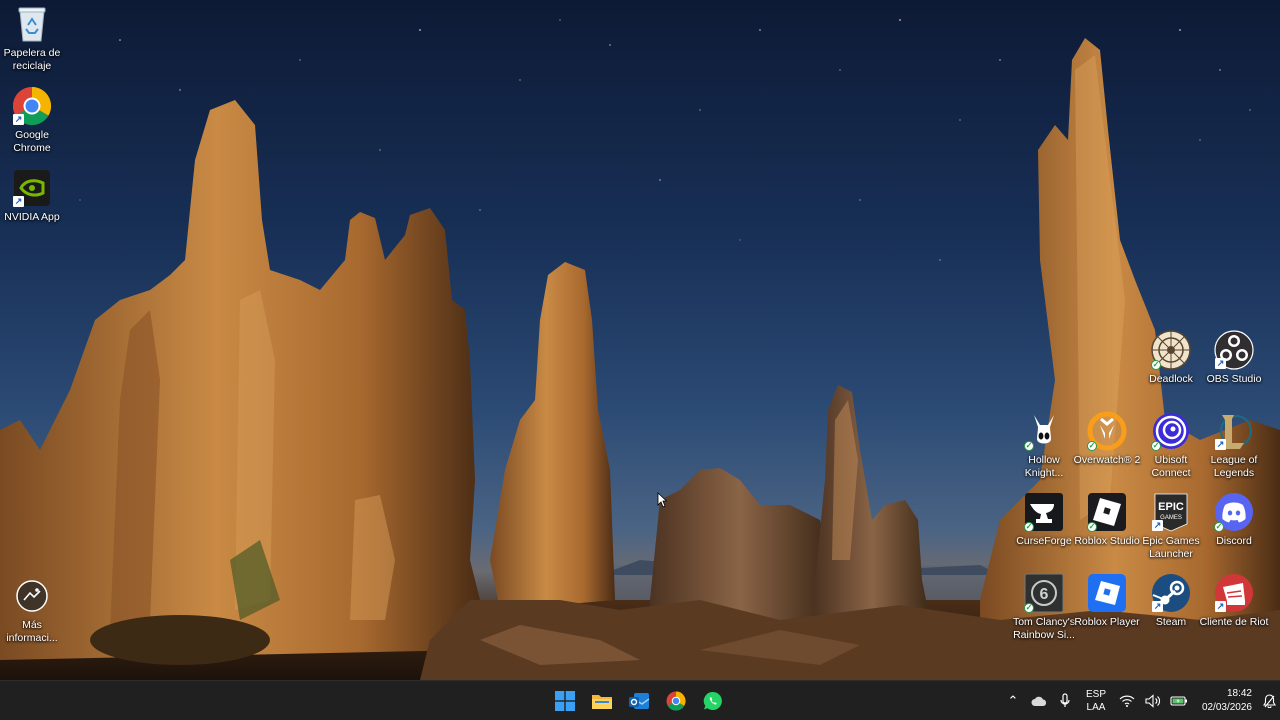  I want to click on onedrive-tray-button, so click(1039, 700).